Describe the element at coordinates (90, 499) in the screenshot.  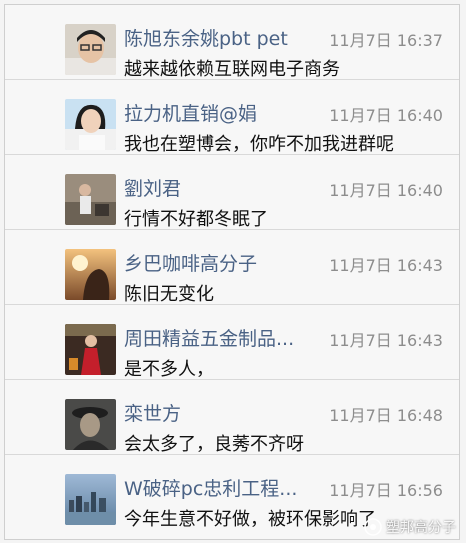
I see `harbor-avatar` at that location.